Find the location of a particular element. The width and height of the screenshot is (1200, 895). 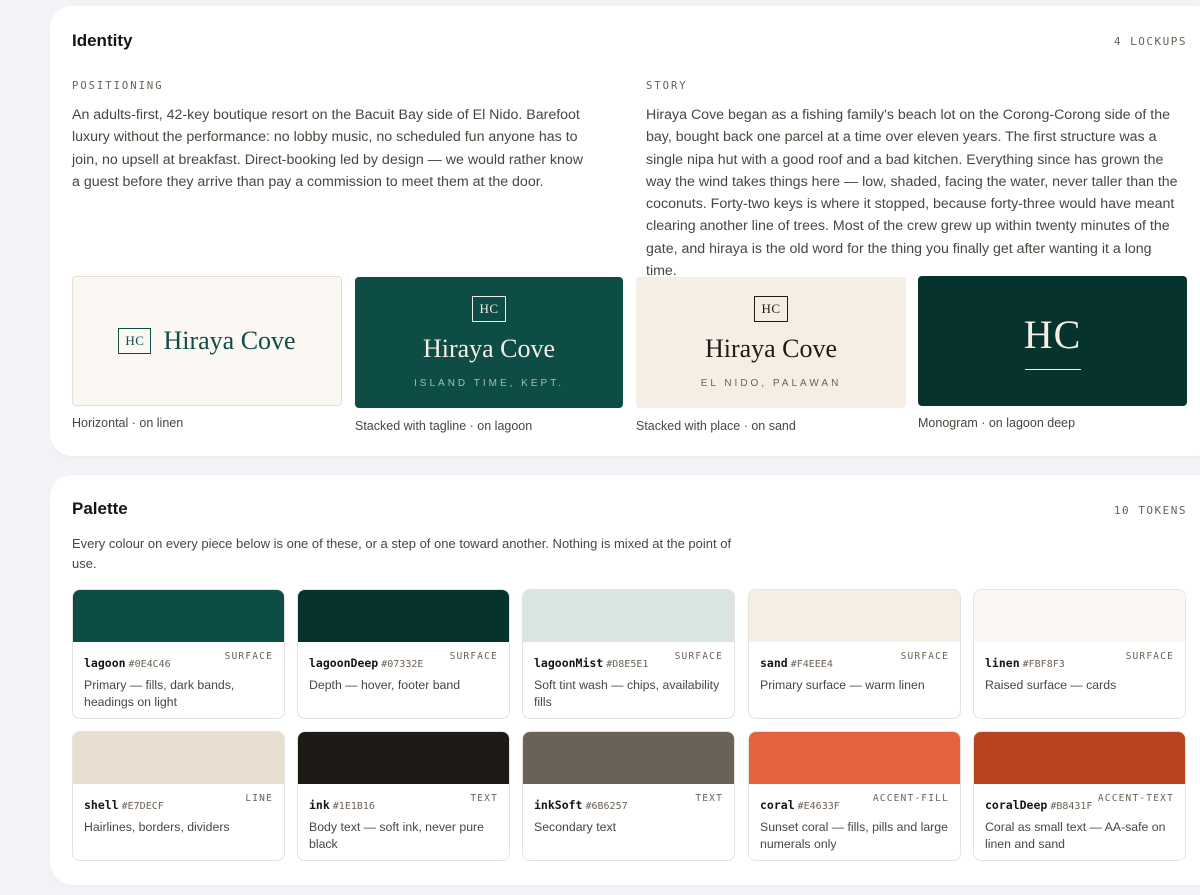

monogram-rule is located at coordinates (1052, 369).